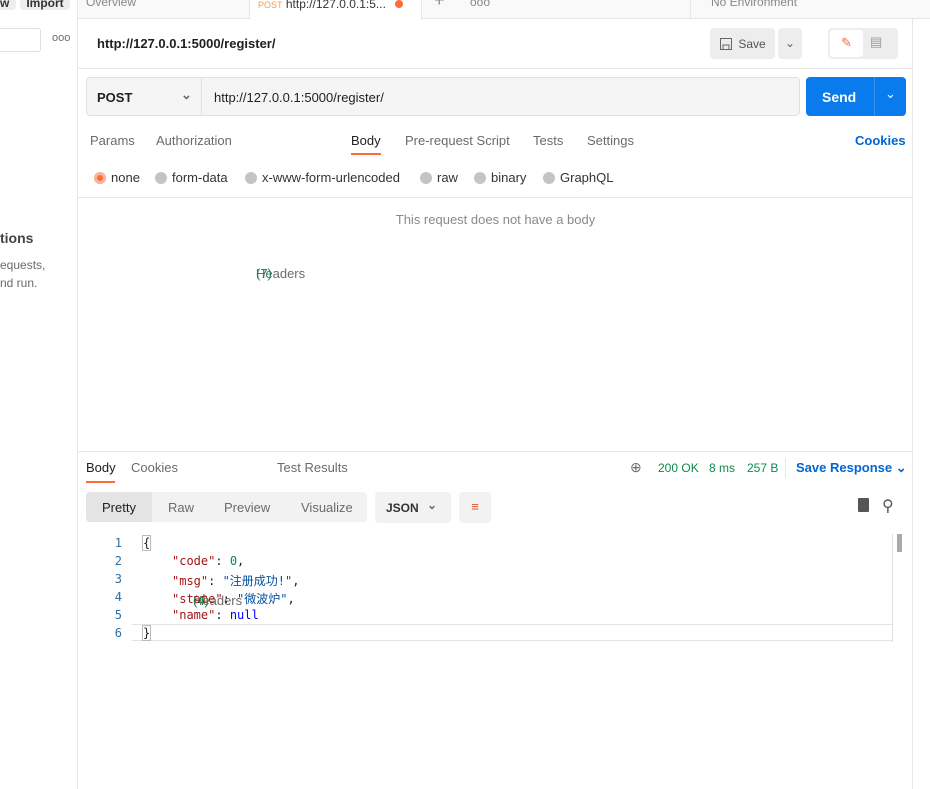 This screenshot has height=789, width=930. Describe the element at coordinates (61, 38) in the screenshot. I see `more-icon: ooo` at that location.